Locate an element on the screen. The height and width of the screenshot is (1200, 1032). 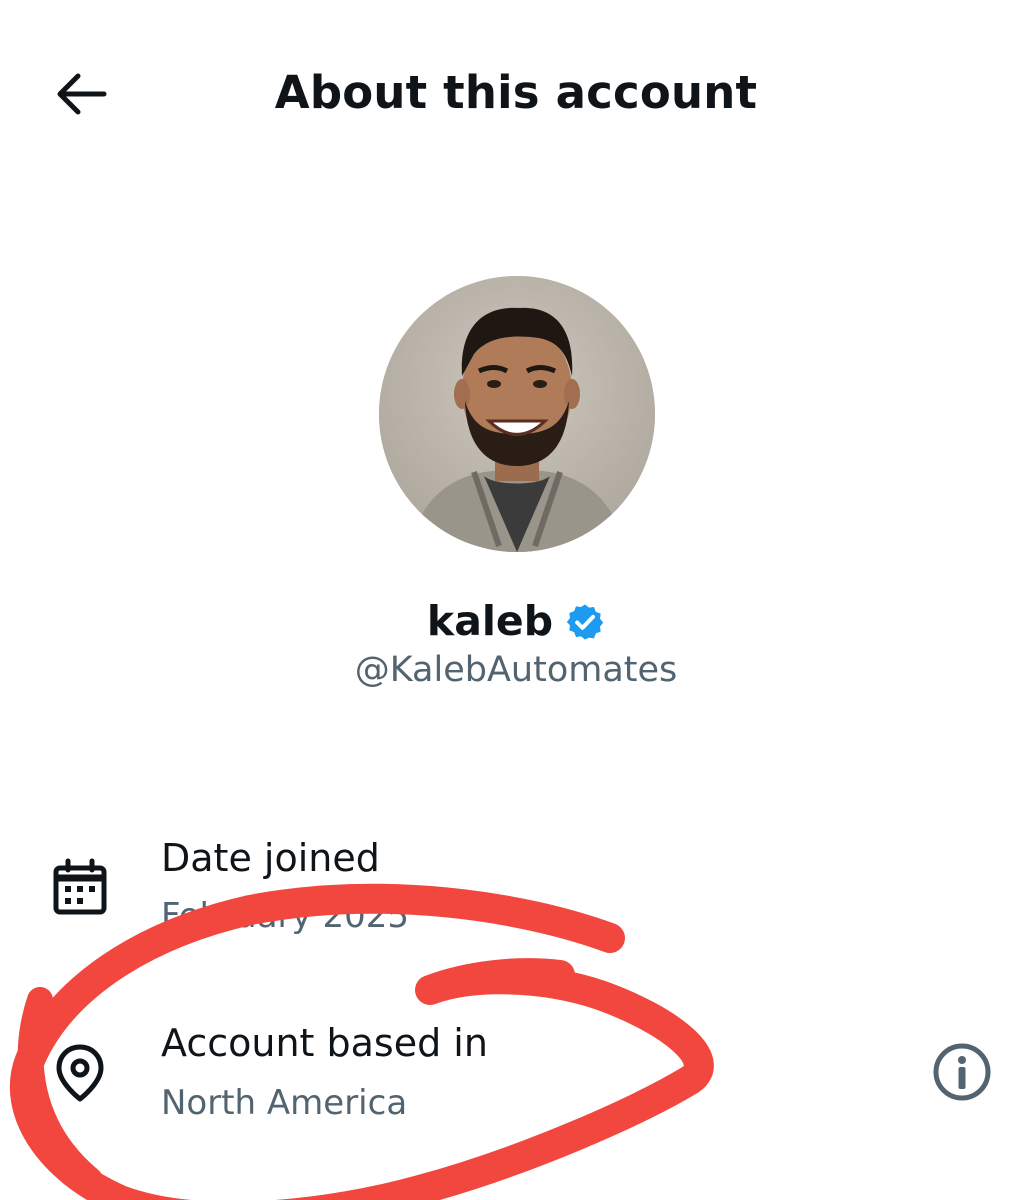
date-joined-value: February 2025 is located at coordinates (285, 916).